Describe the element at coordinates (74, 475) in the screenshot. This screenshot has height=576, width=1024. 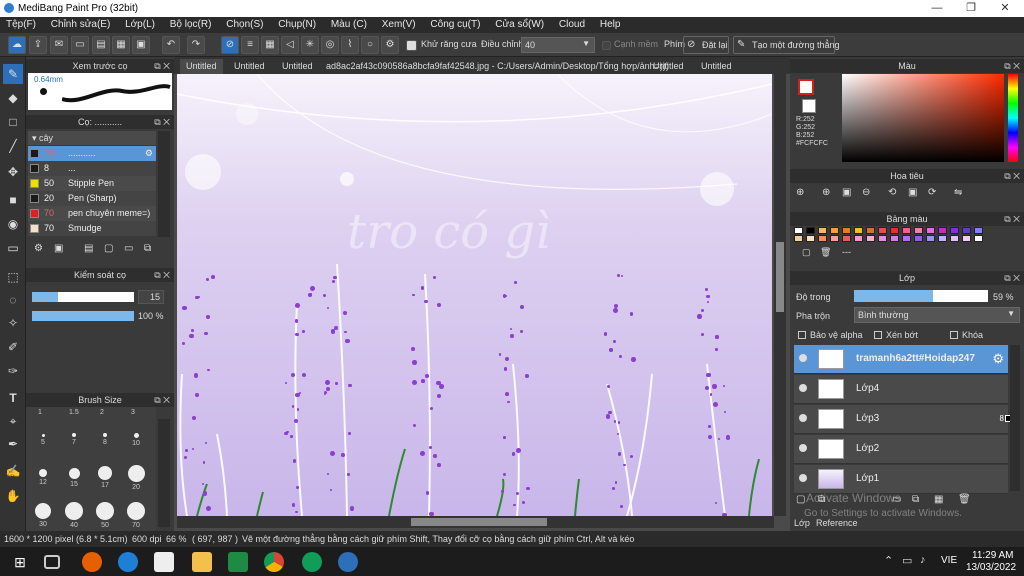
I see `brush-size-cell: 15` at that location.